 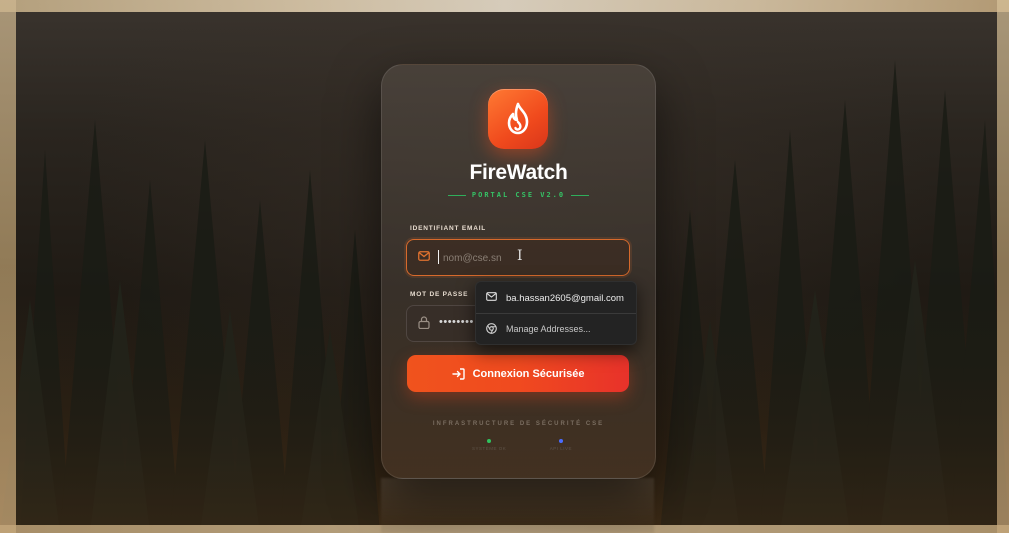 What do you see at coordinates (565, 298) in the screenshot?
I see `autofill-suggestion-email: ba.hassan2605@gmail.com` at bounding box center [565, 298].